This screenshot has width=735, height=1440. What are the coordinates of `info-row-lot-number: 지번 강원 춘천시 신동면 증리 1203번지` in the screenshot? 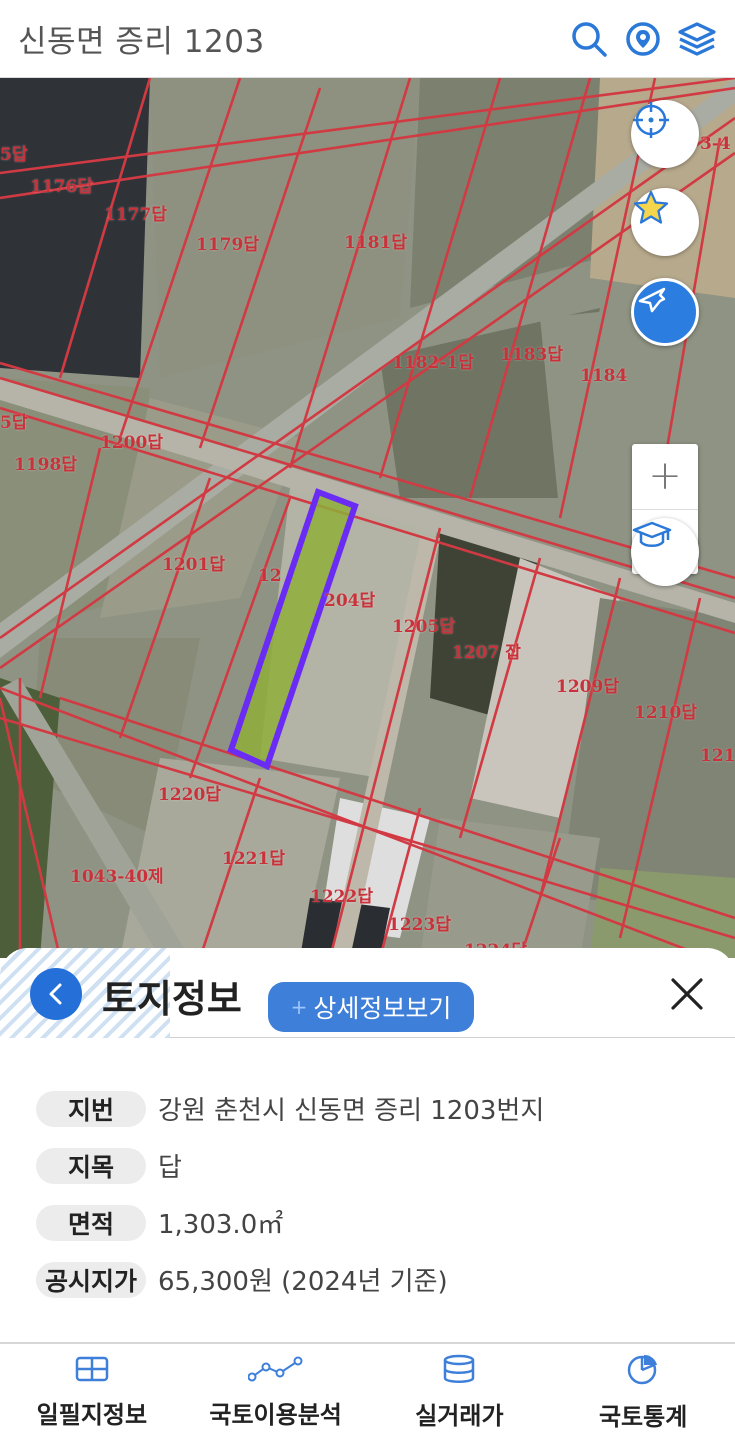 It's located at (290, 1108).